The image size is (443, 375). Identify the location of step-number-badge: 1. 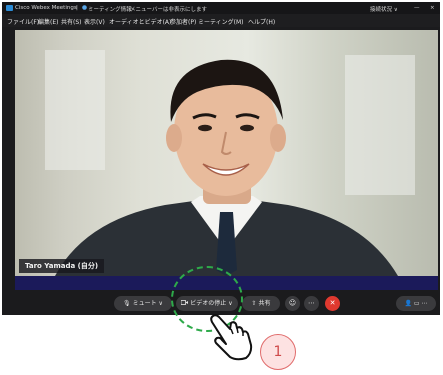
(278, 352).